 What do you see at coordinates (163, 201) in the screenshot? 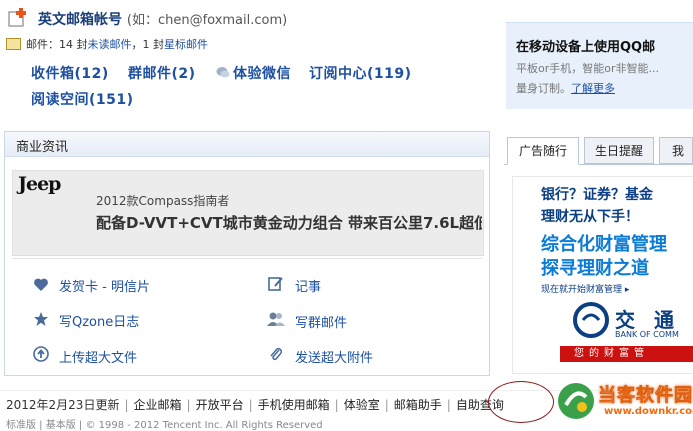
I see `jeep-ad-headline: 2012款Compass指南者` at bounding box center [163, 201].